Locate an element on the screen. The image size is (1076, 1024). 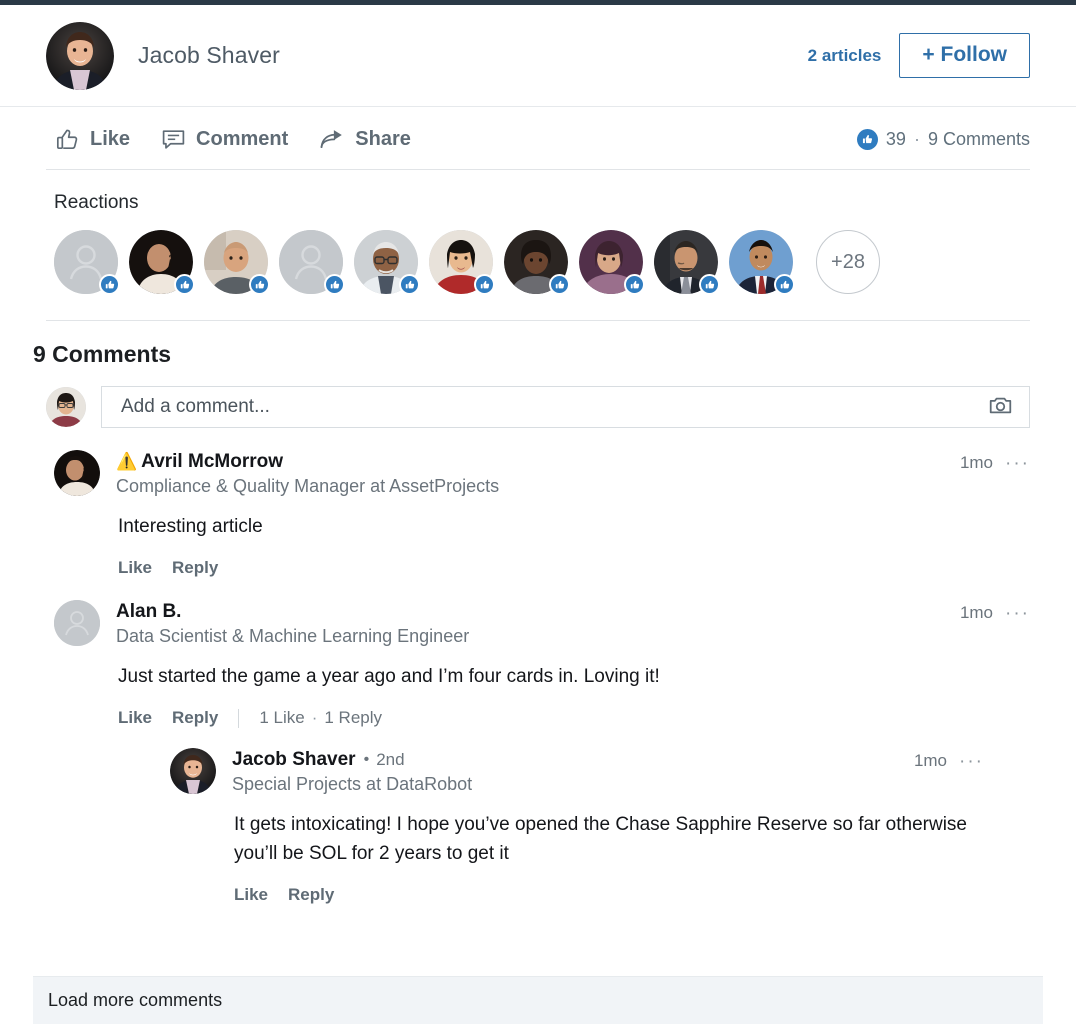
reactions-overflow-count: +28 is located at coordinates (848, 262).